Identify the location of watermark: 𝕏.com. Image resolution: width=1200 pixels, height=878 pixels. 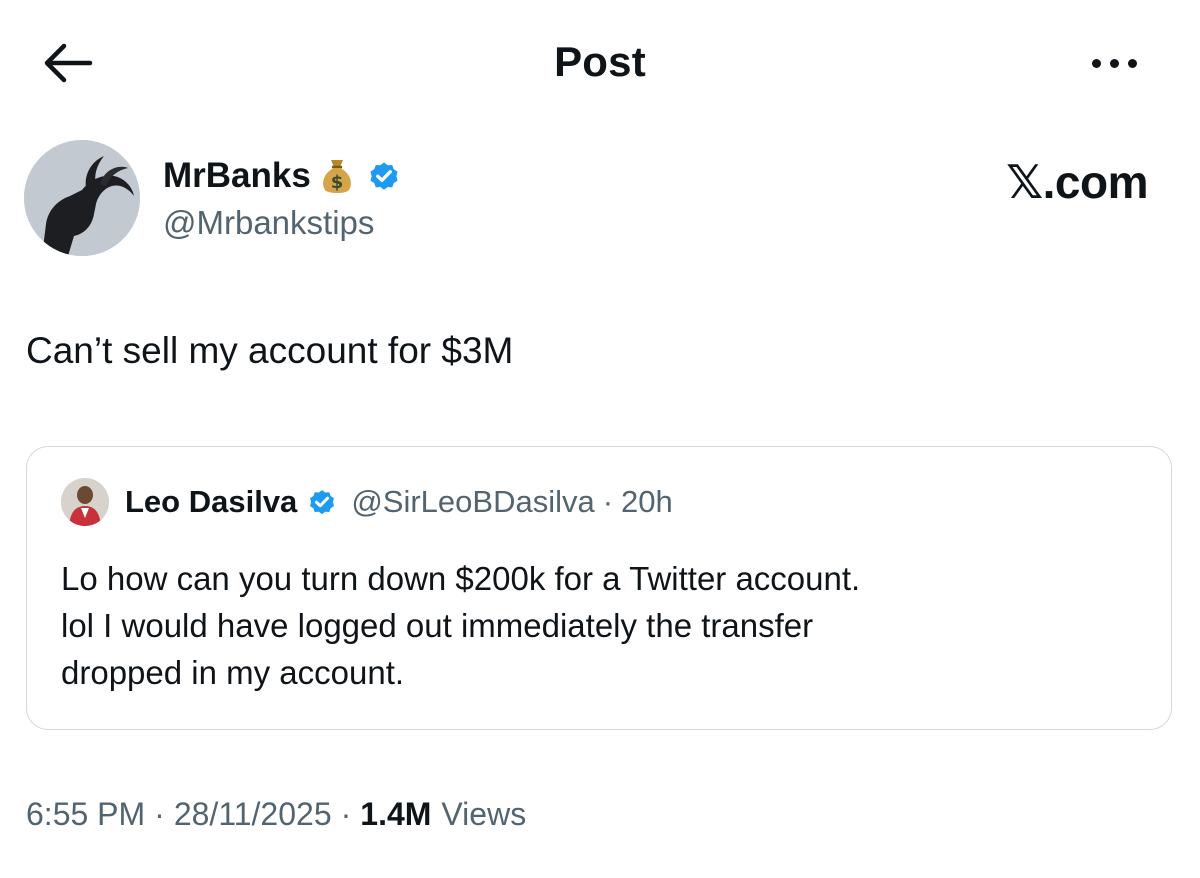
(1077, 182).